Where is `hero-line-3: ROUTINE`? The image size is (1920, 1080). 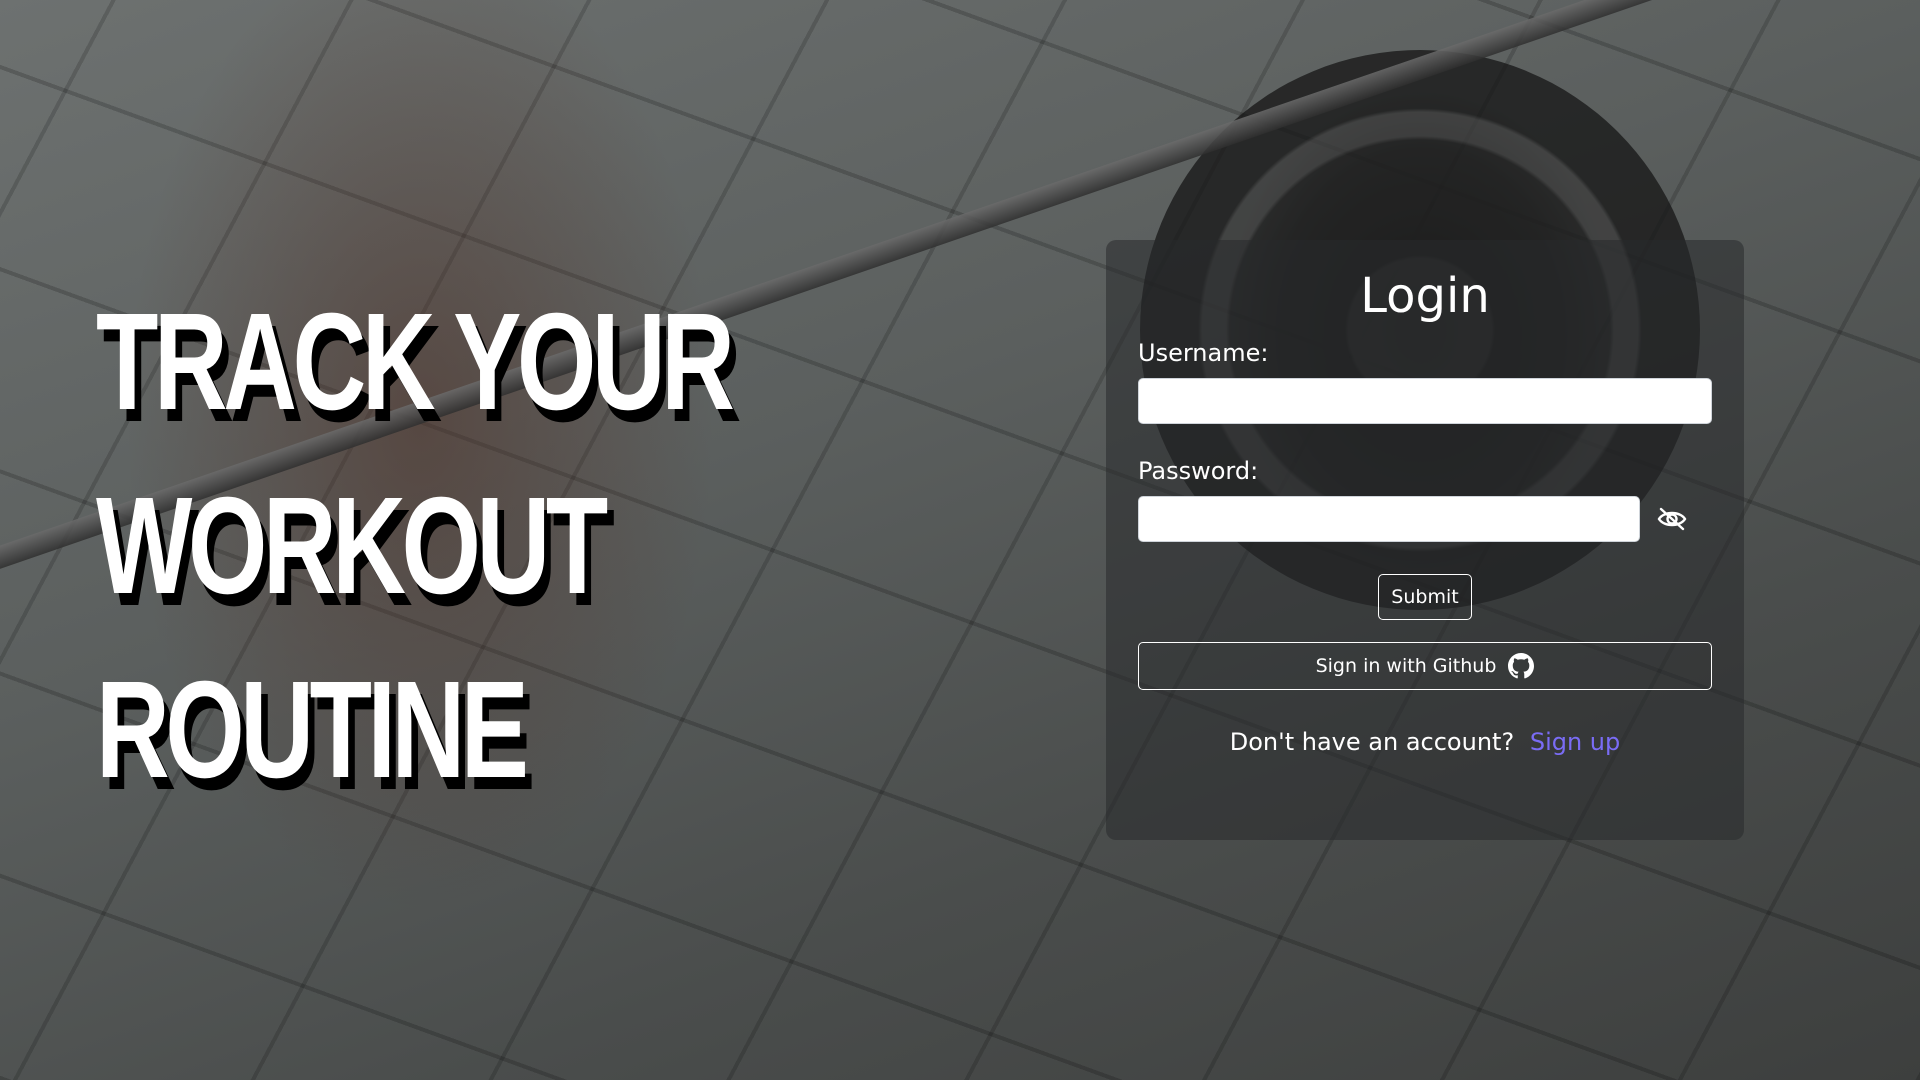
hero-line-3: ROUTINE is located at coordinates (312, 730).